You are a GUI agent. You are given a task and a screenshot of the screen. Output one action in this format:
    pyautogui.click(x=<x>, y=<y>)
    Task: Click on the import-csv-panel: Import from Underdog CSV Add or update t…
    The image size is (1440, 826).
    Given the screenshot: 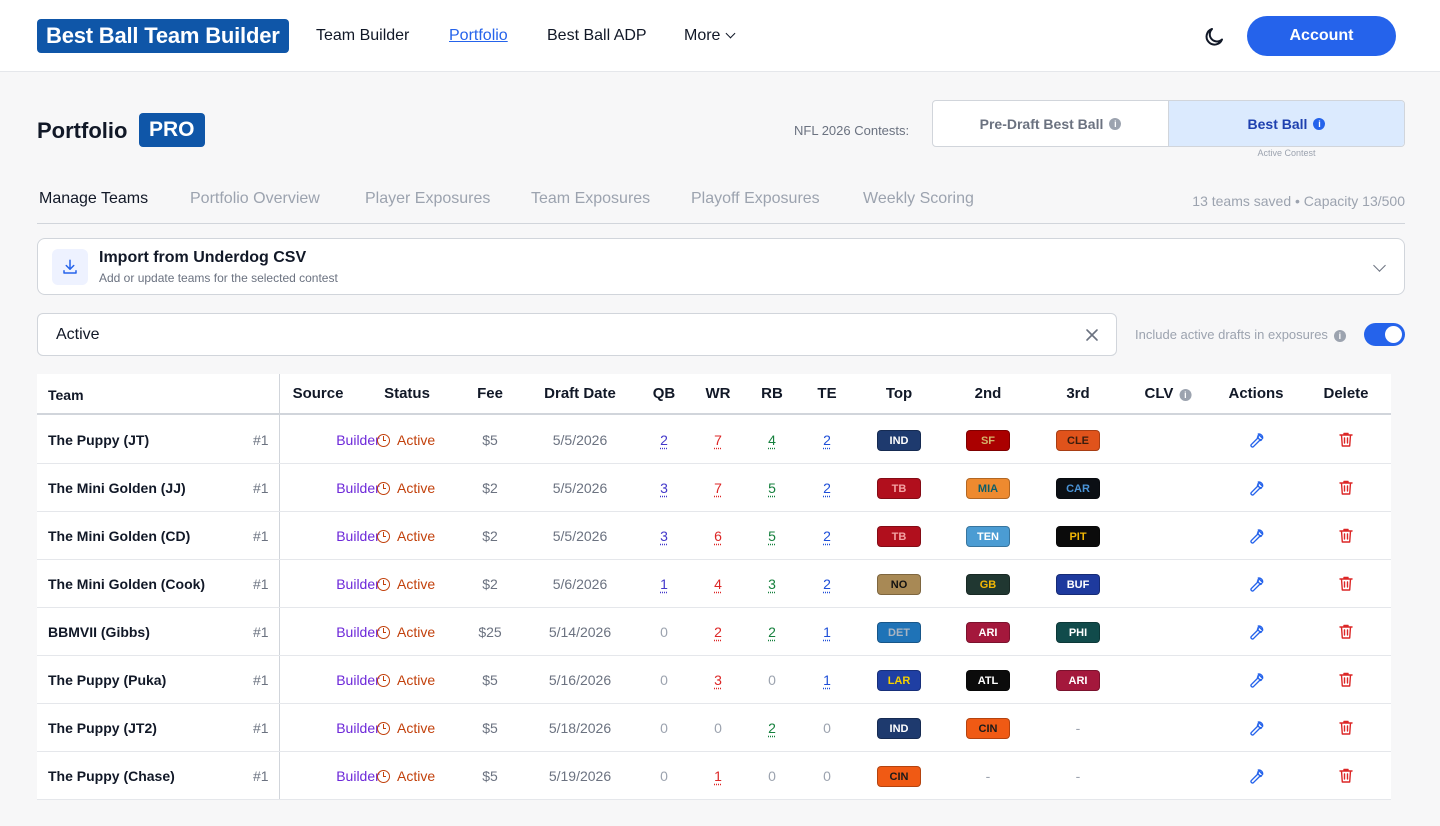 What is the action you would take?
    pyautogui.click(x=721, y=266)
    